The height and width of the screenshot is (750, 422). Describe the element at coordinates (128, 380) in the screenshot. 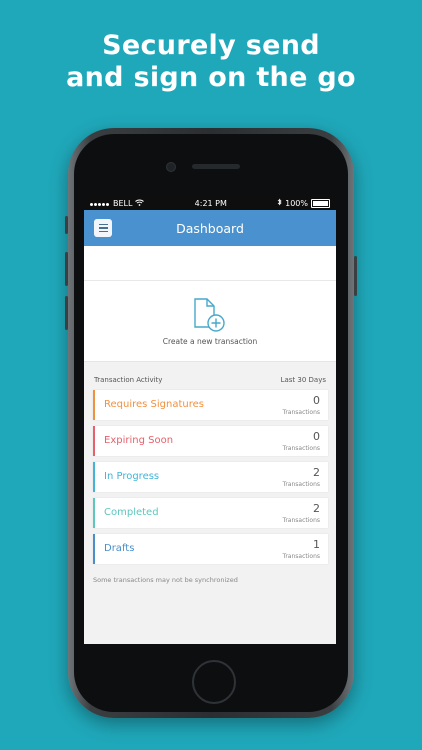

I see `activity-title: Transaction Activity` at that location.